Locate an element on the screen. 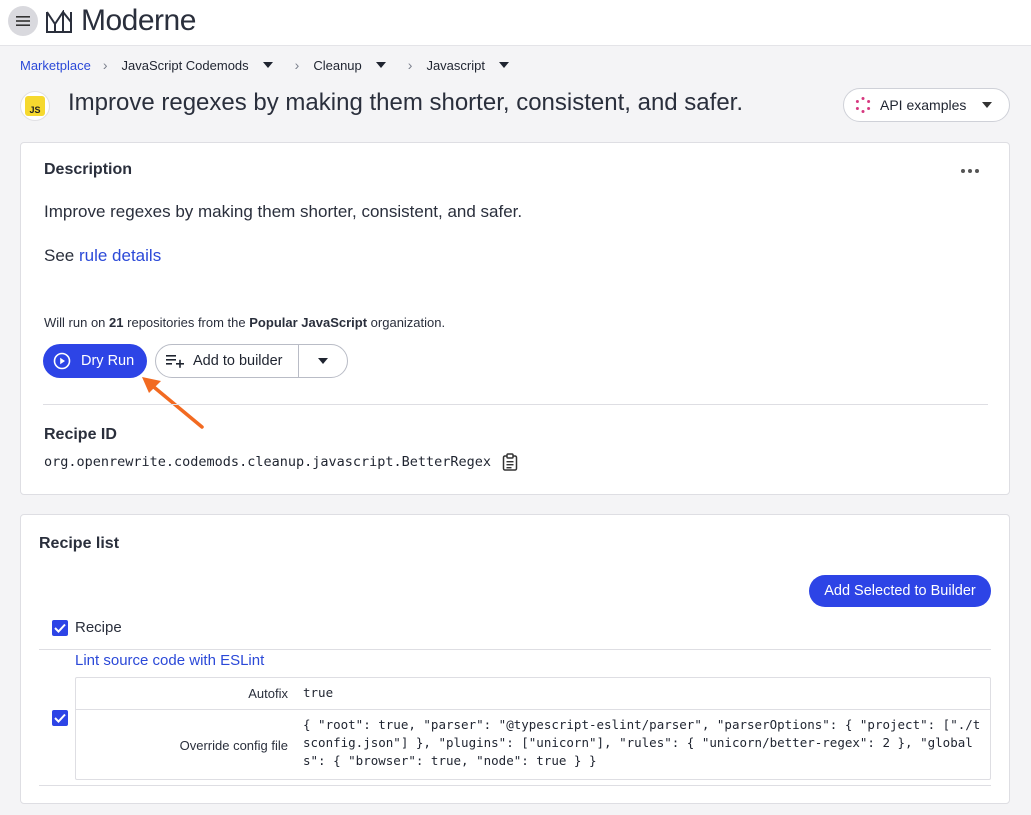  option-value: true is located at coordinates (318, 692).